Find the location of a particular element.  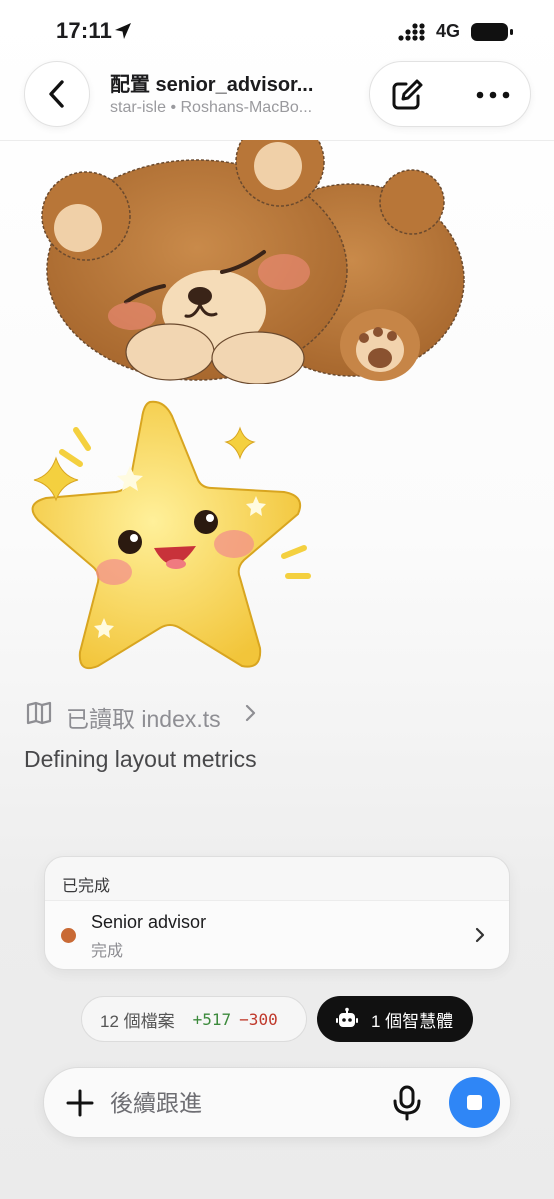

additions-count: +517 is located at coordinates (212, 1019).